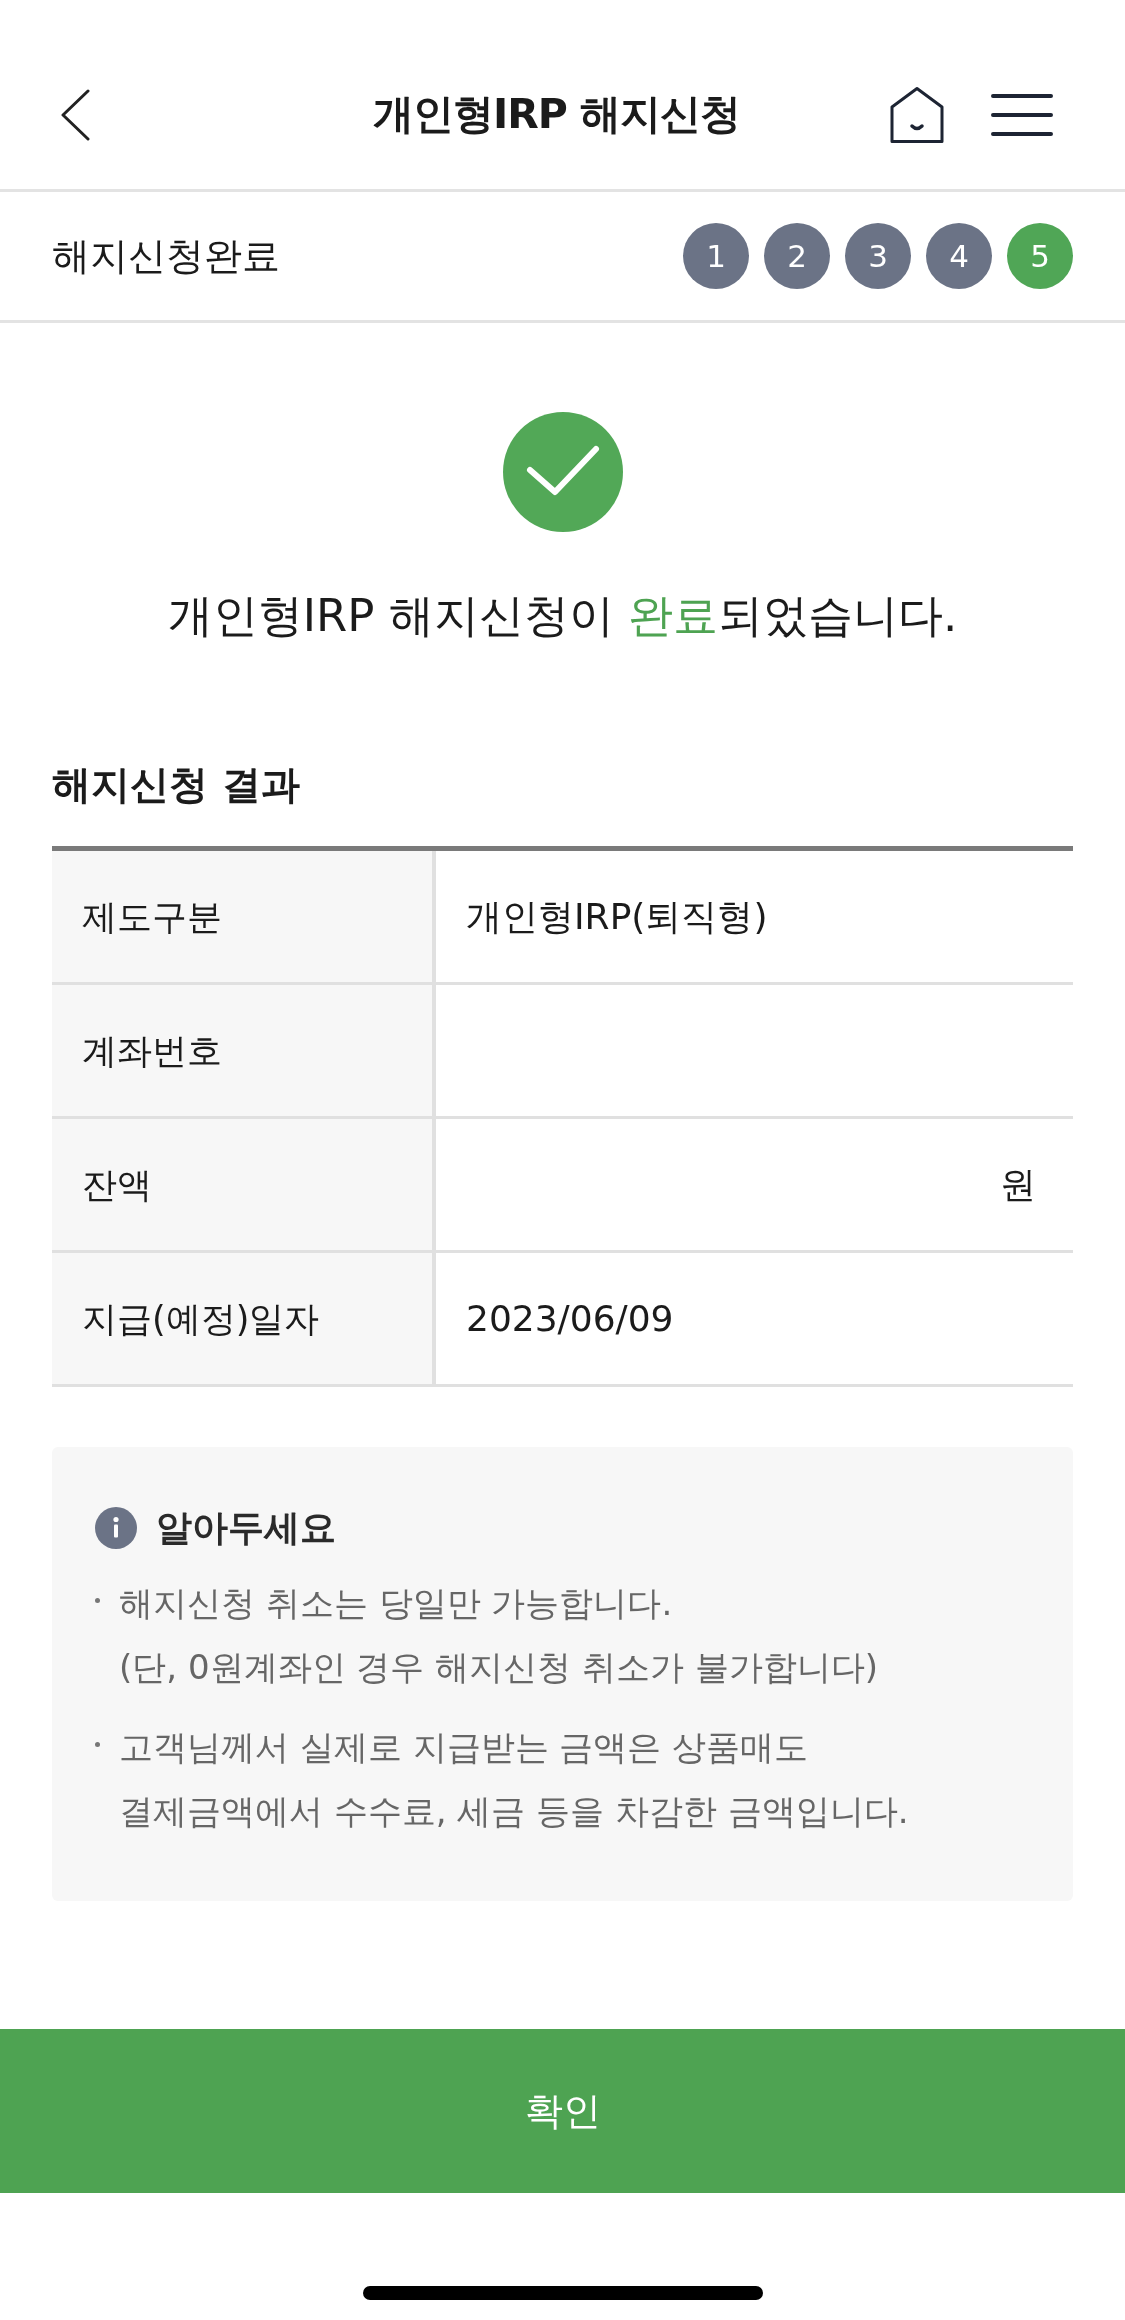  I want to click on home-button, so click(917, 114).